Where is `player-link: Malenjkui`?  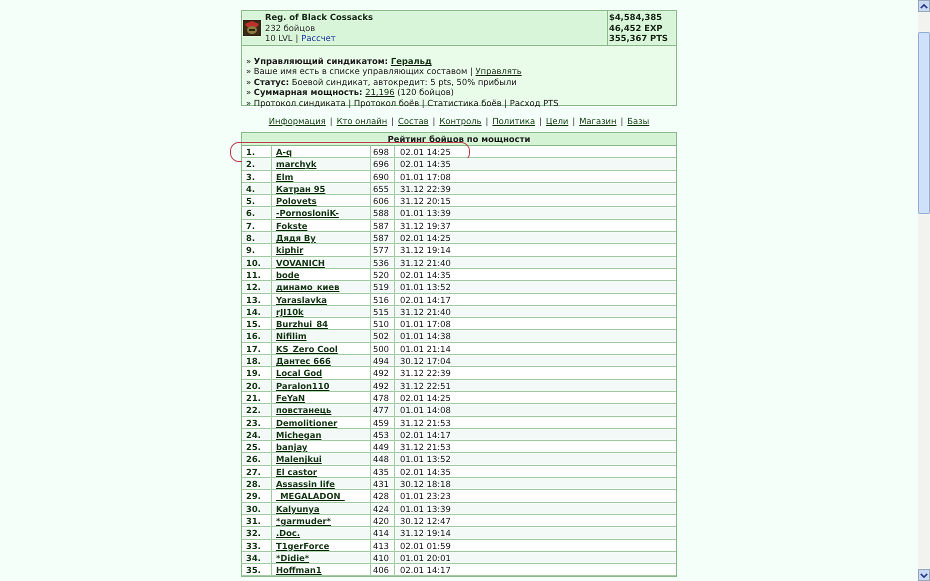 player-link: Malenjkui is located at coordinates (299, 459).